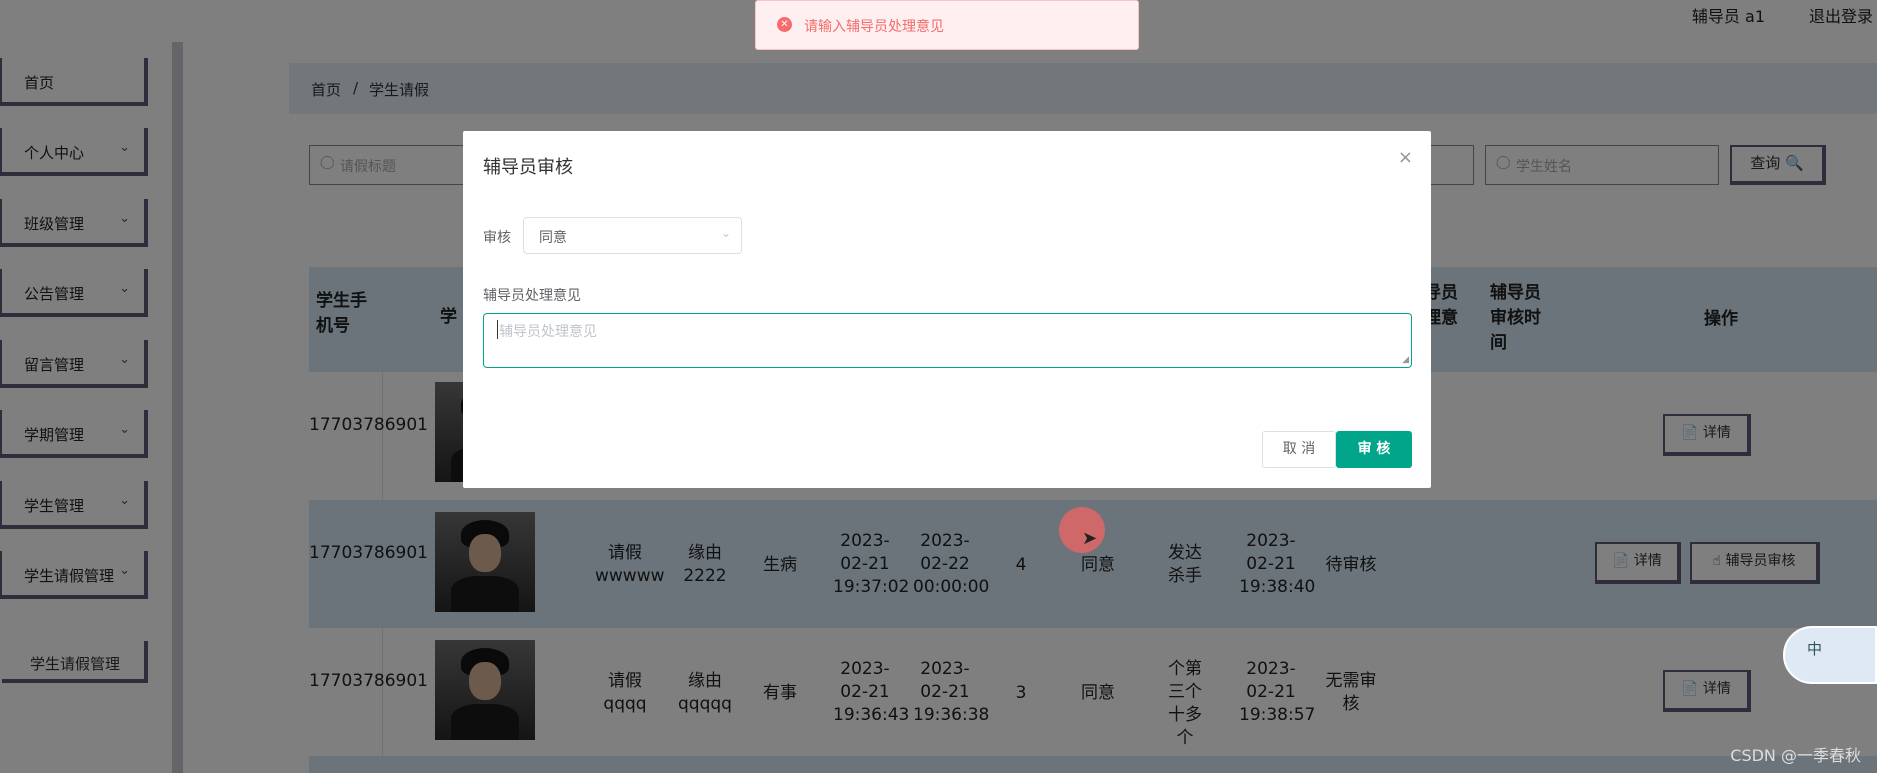  What do you see at coordinates (548, 332) in the screenshot?
I see `opinion-placeholder: 辅导员处理意见` at bounding box center [548, 332].